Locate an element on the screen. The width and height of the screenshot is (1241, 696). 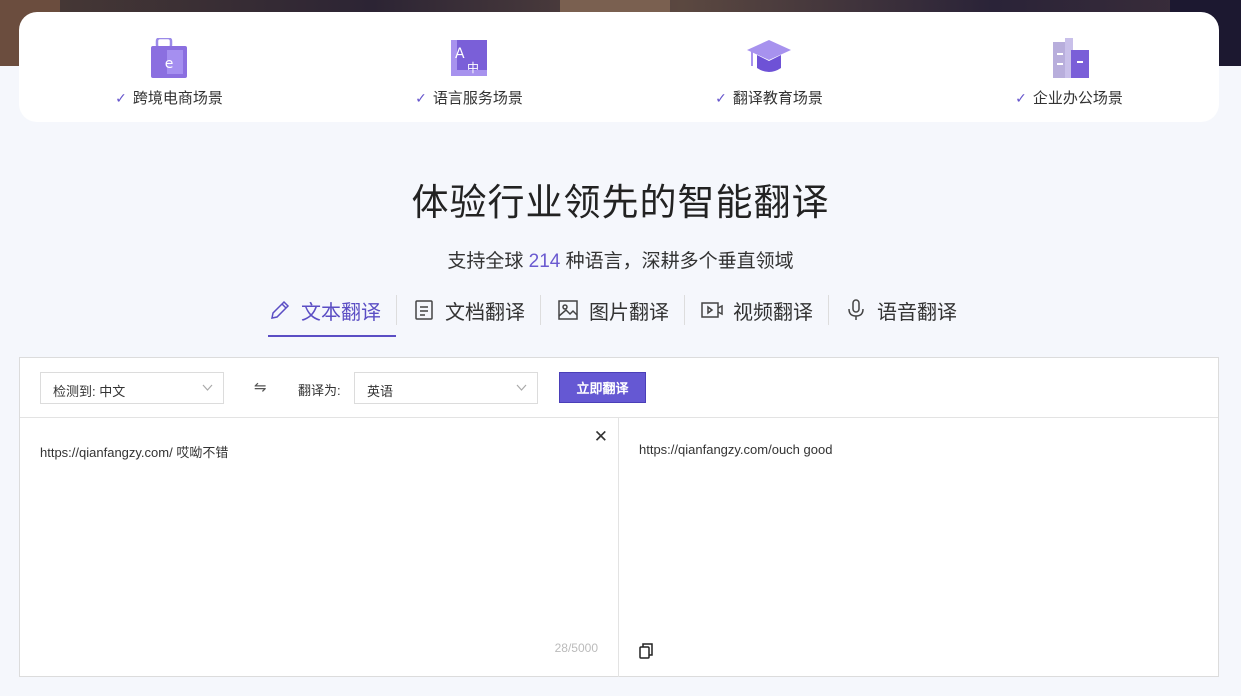
tab-label: 图片翻译 is located at coordinates (629, 312).